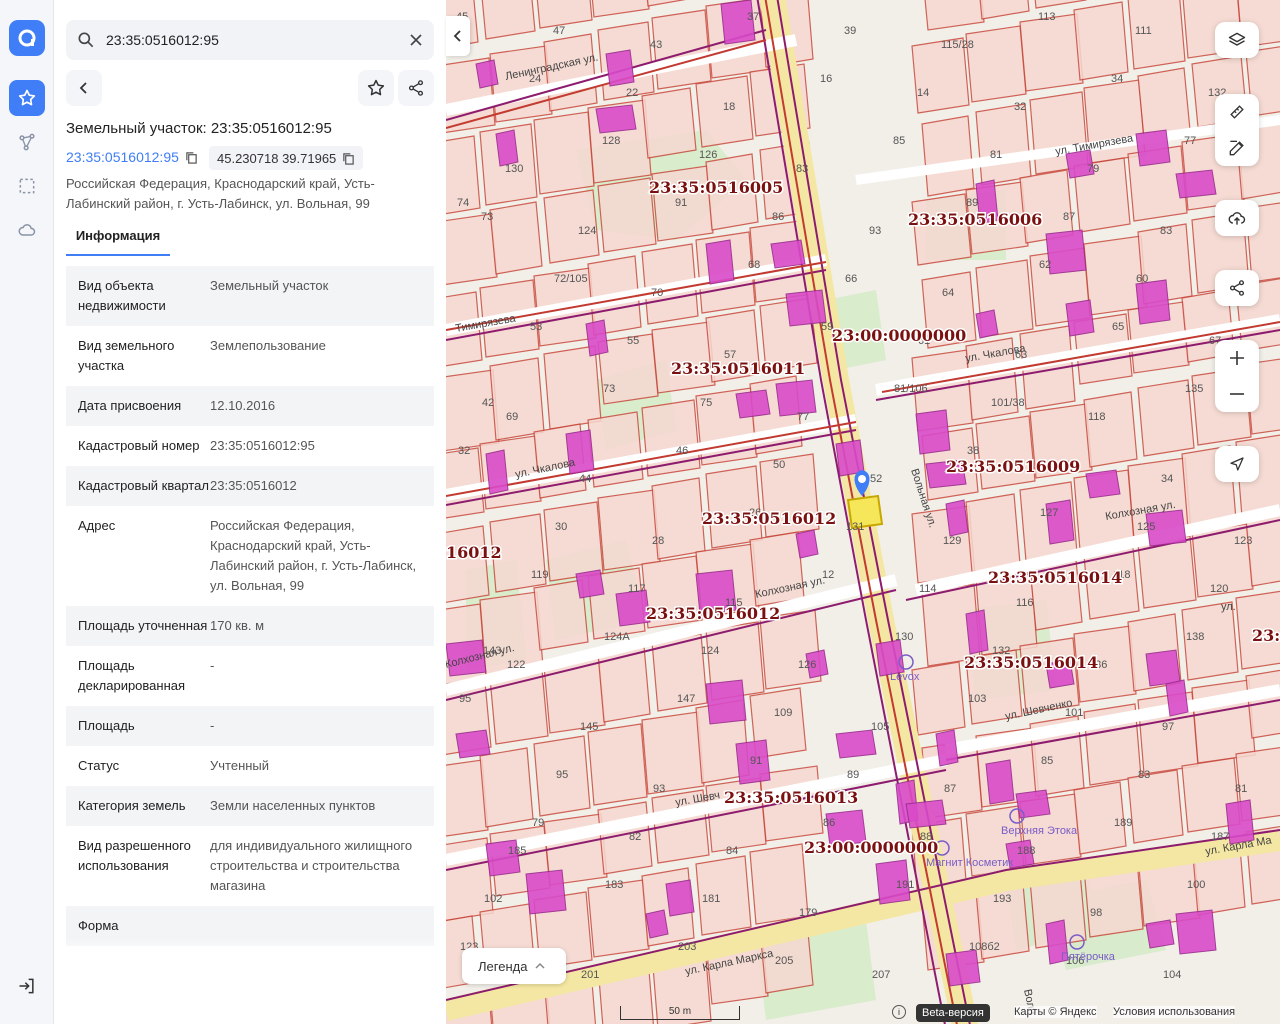 This screenshot has width=1280, height=1024. Describe the element at coordinates (617, 637) in the screenshot. I see `house-number: 124А` at that location.